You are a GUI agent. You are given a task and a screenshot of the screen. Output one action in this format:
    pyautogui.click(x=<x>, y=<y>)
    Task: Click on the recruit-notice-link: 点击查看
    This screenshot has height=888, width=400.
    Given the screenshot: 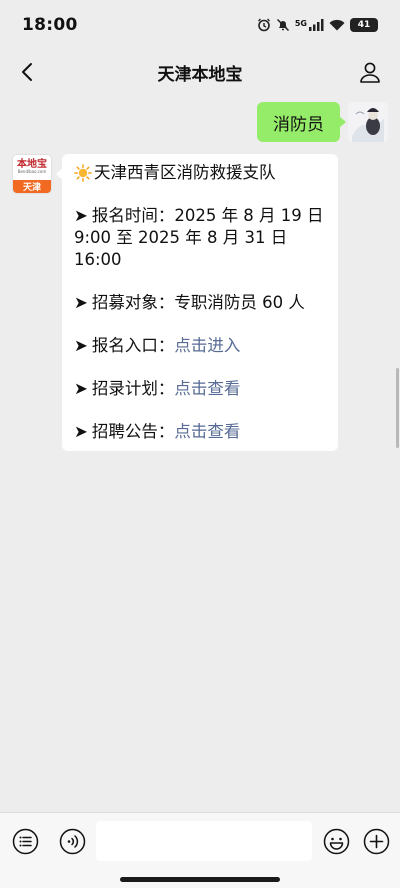 What is the action you would take?
    pyautogui.click(x=207, y=431)
    